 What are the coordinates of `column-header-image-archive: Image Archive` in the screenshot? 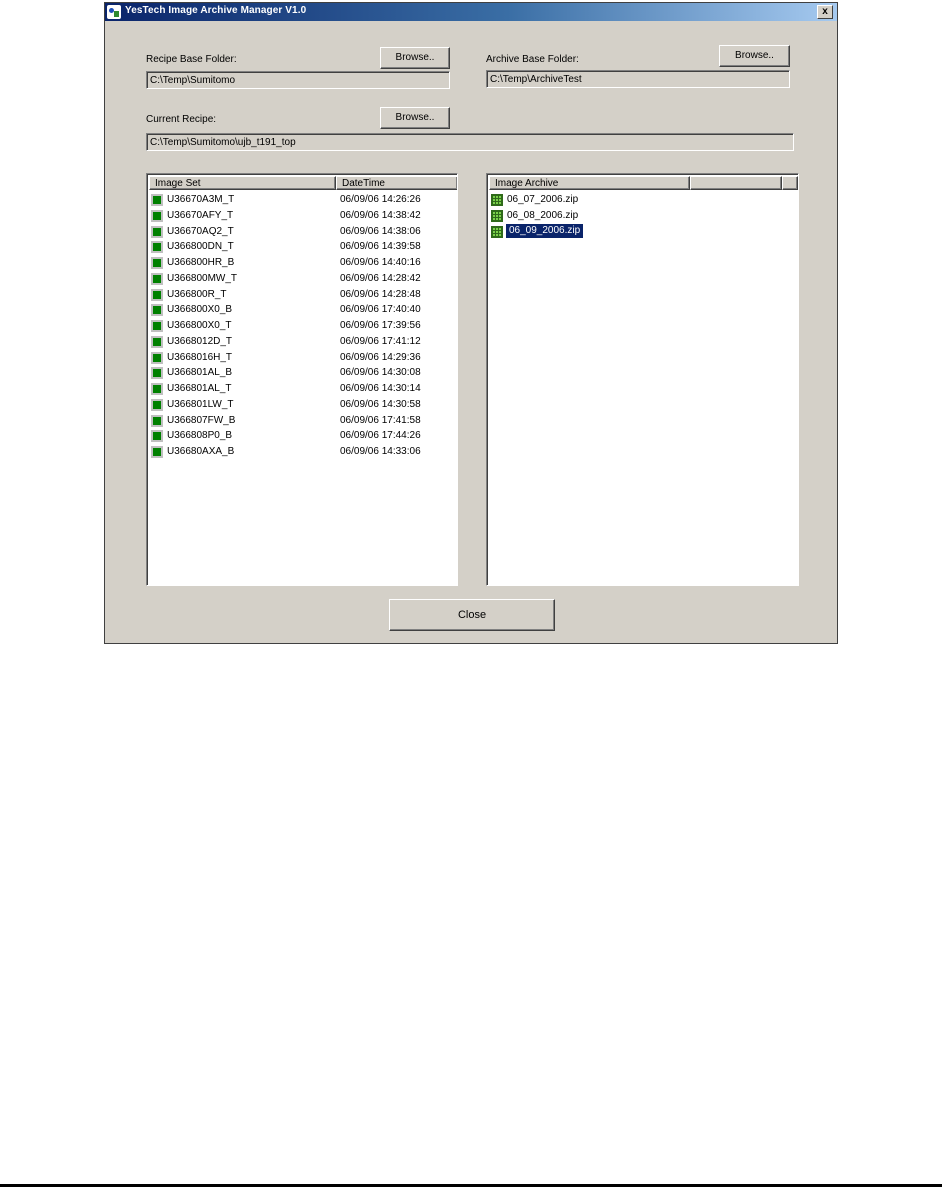 It's located at (589, 183).